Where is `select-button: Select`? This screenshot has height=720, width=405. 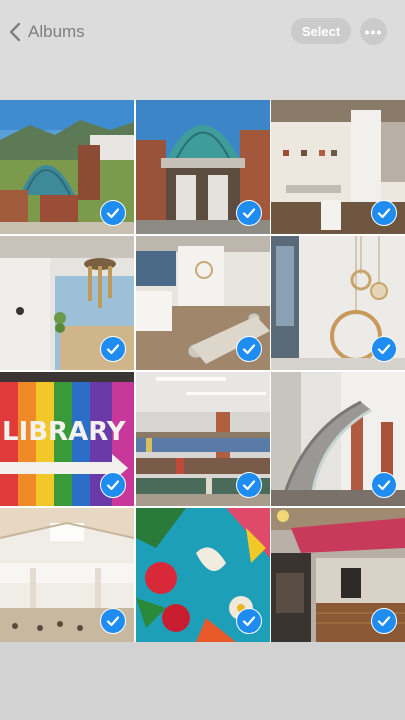 select-button: Select is located at coordinates (321, 31).